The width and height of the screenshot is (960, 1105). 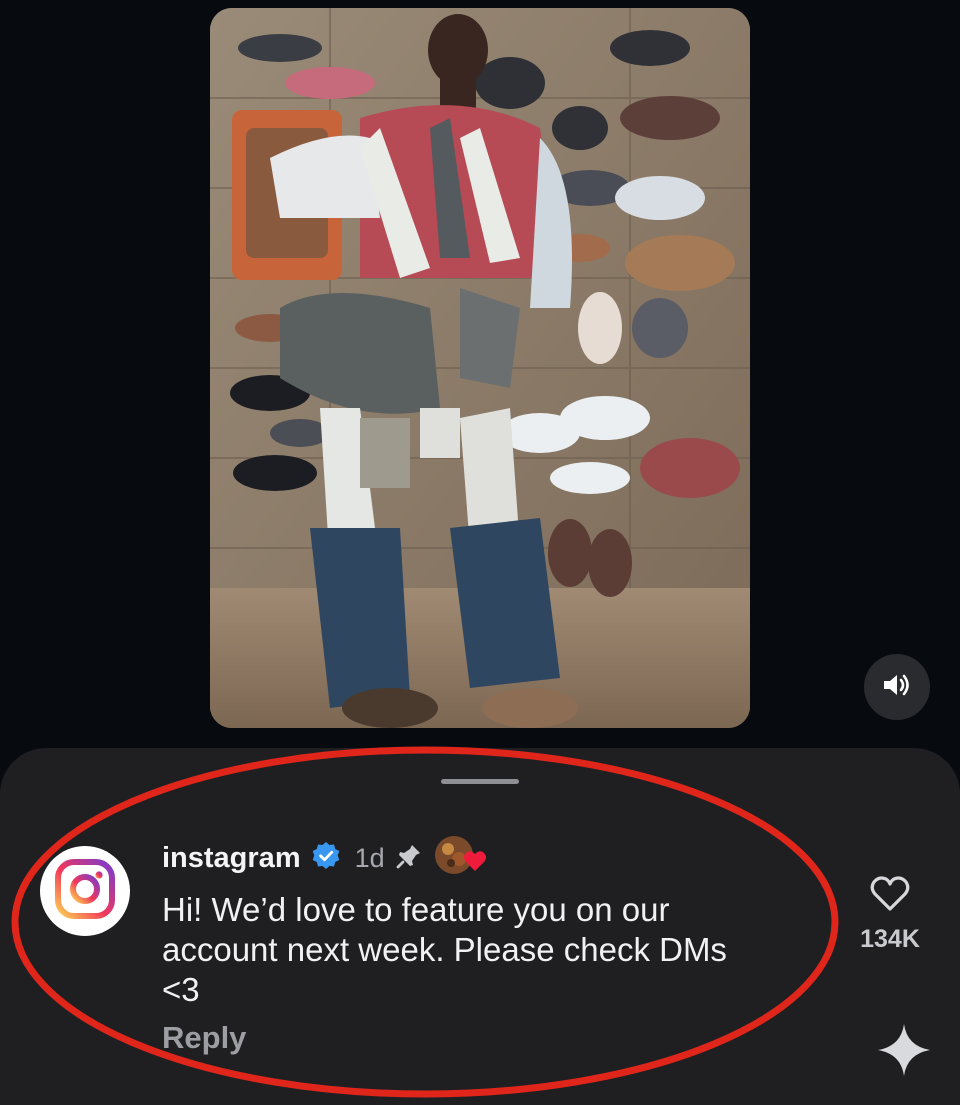 What do you see at coordinates (204, 1038) in the screenshot?
I see `reply-button: Reply` at bounding box center [204, 1038].